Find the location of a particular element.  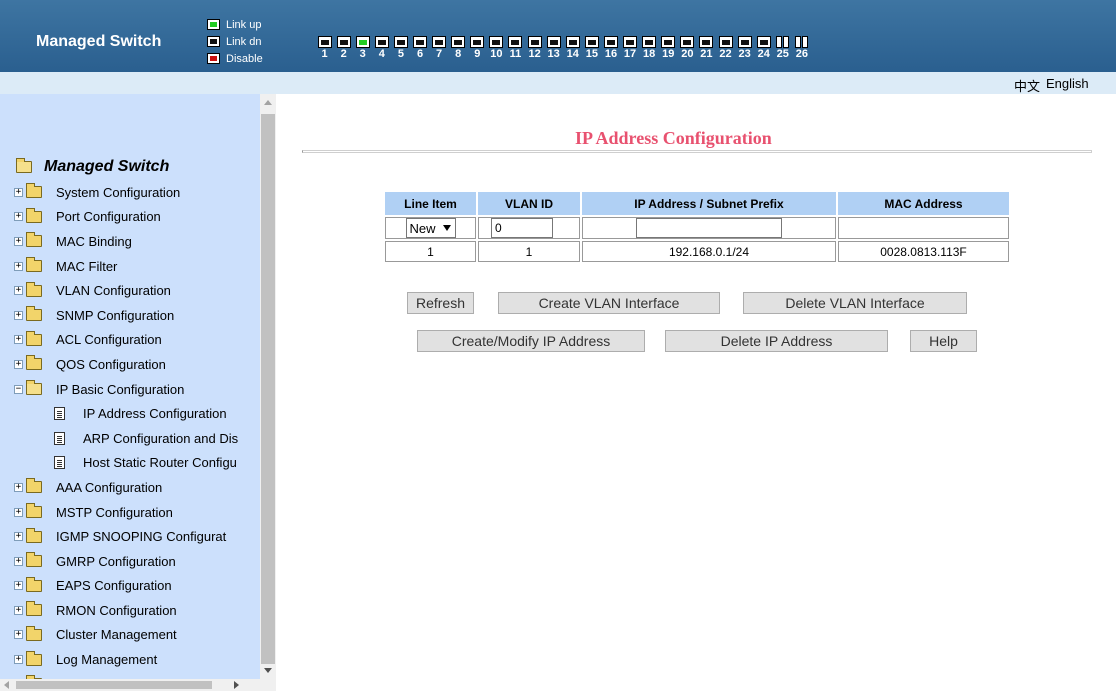

port-14: 14 is located at coordinates (572, 48).